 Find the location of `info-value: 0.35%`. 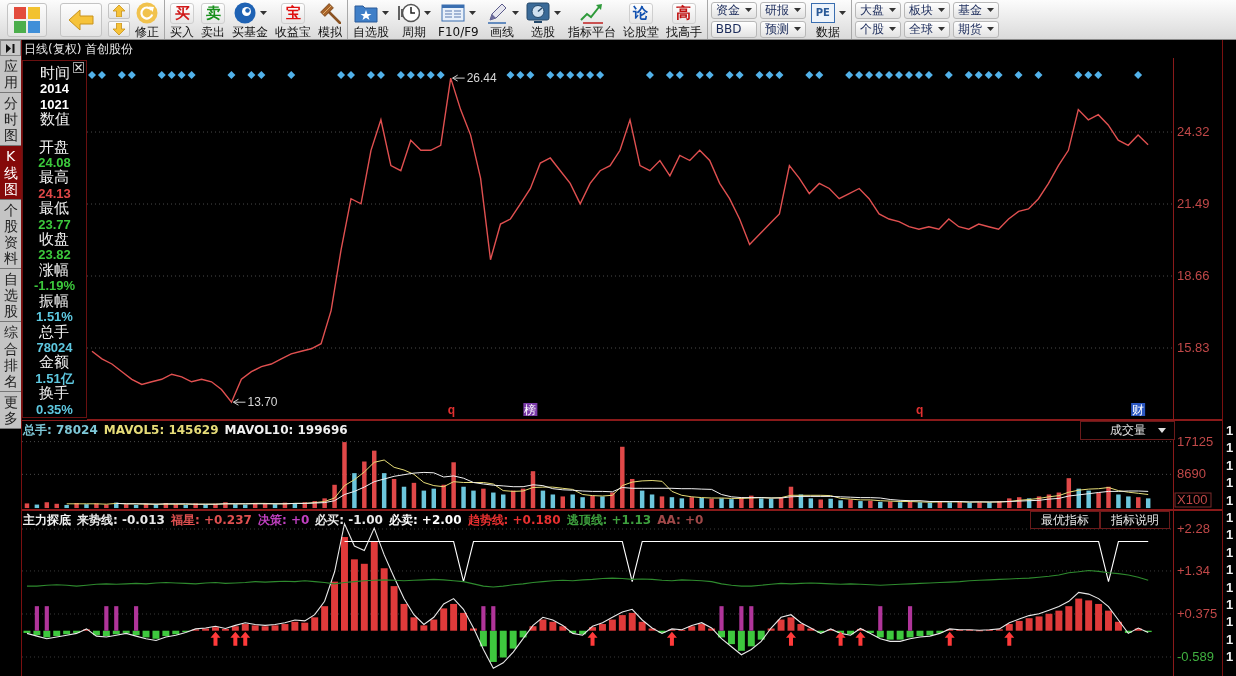

info-value: 0.35% is located at coordinates (54, 409).